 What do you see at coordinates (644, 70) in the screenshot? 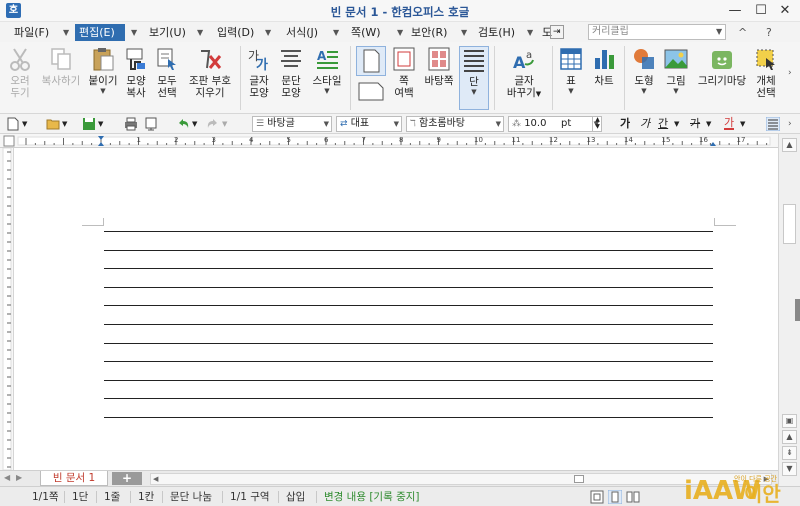
I see `shape-button: 도형 ▼` at bounding box center [644, 70].